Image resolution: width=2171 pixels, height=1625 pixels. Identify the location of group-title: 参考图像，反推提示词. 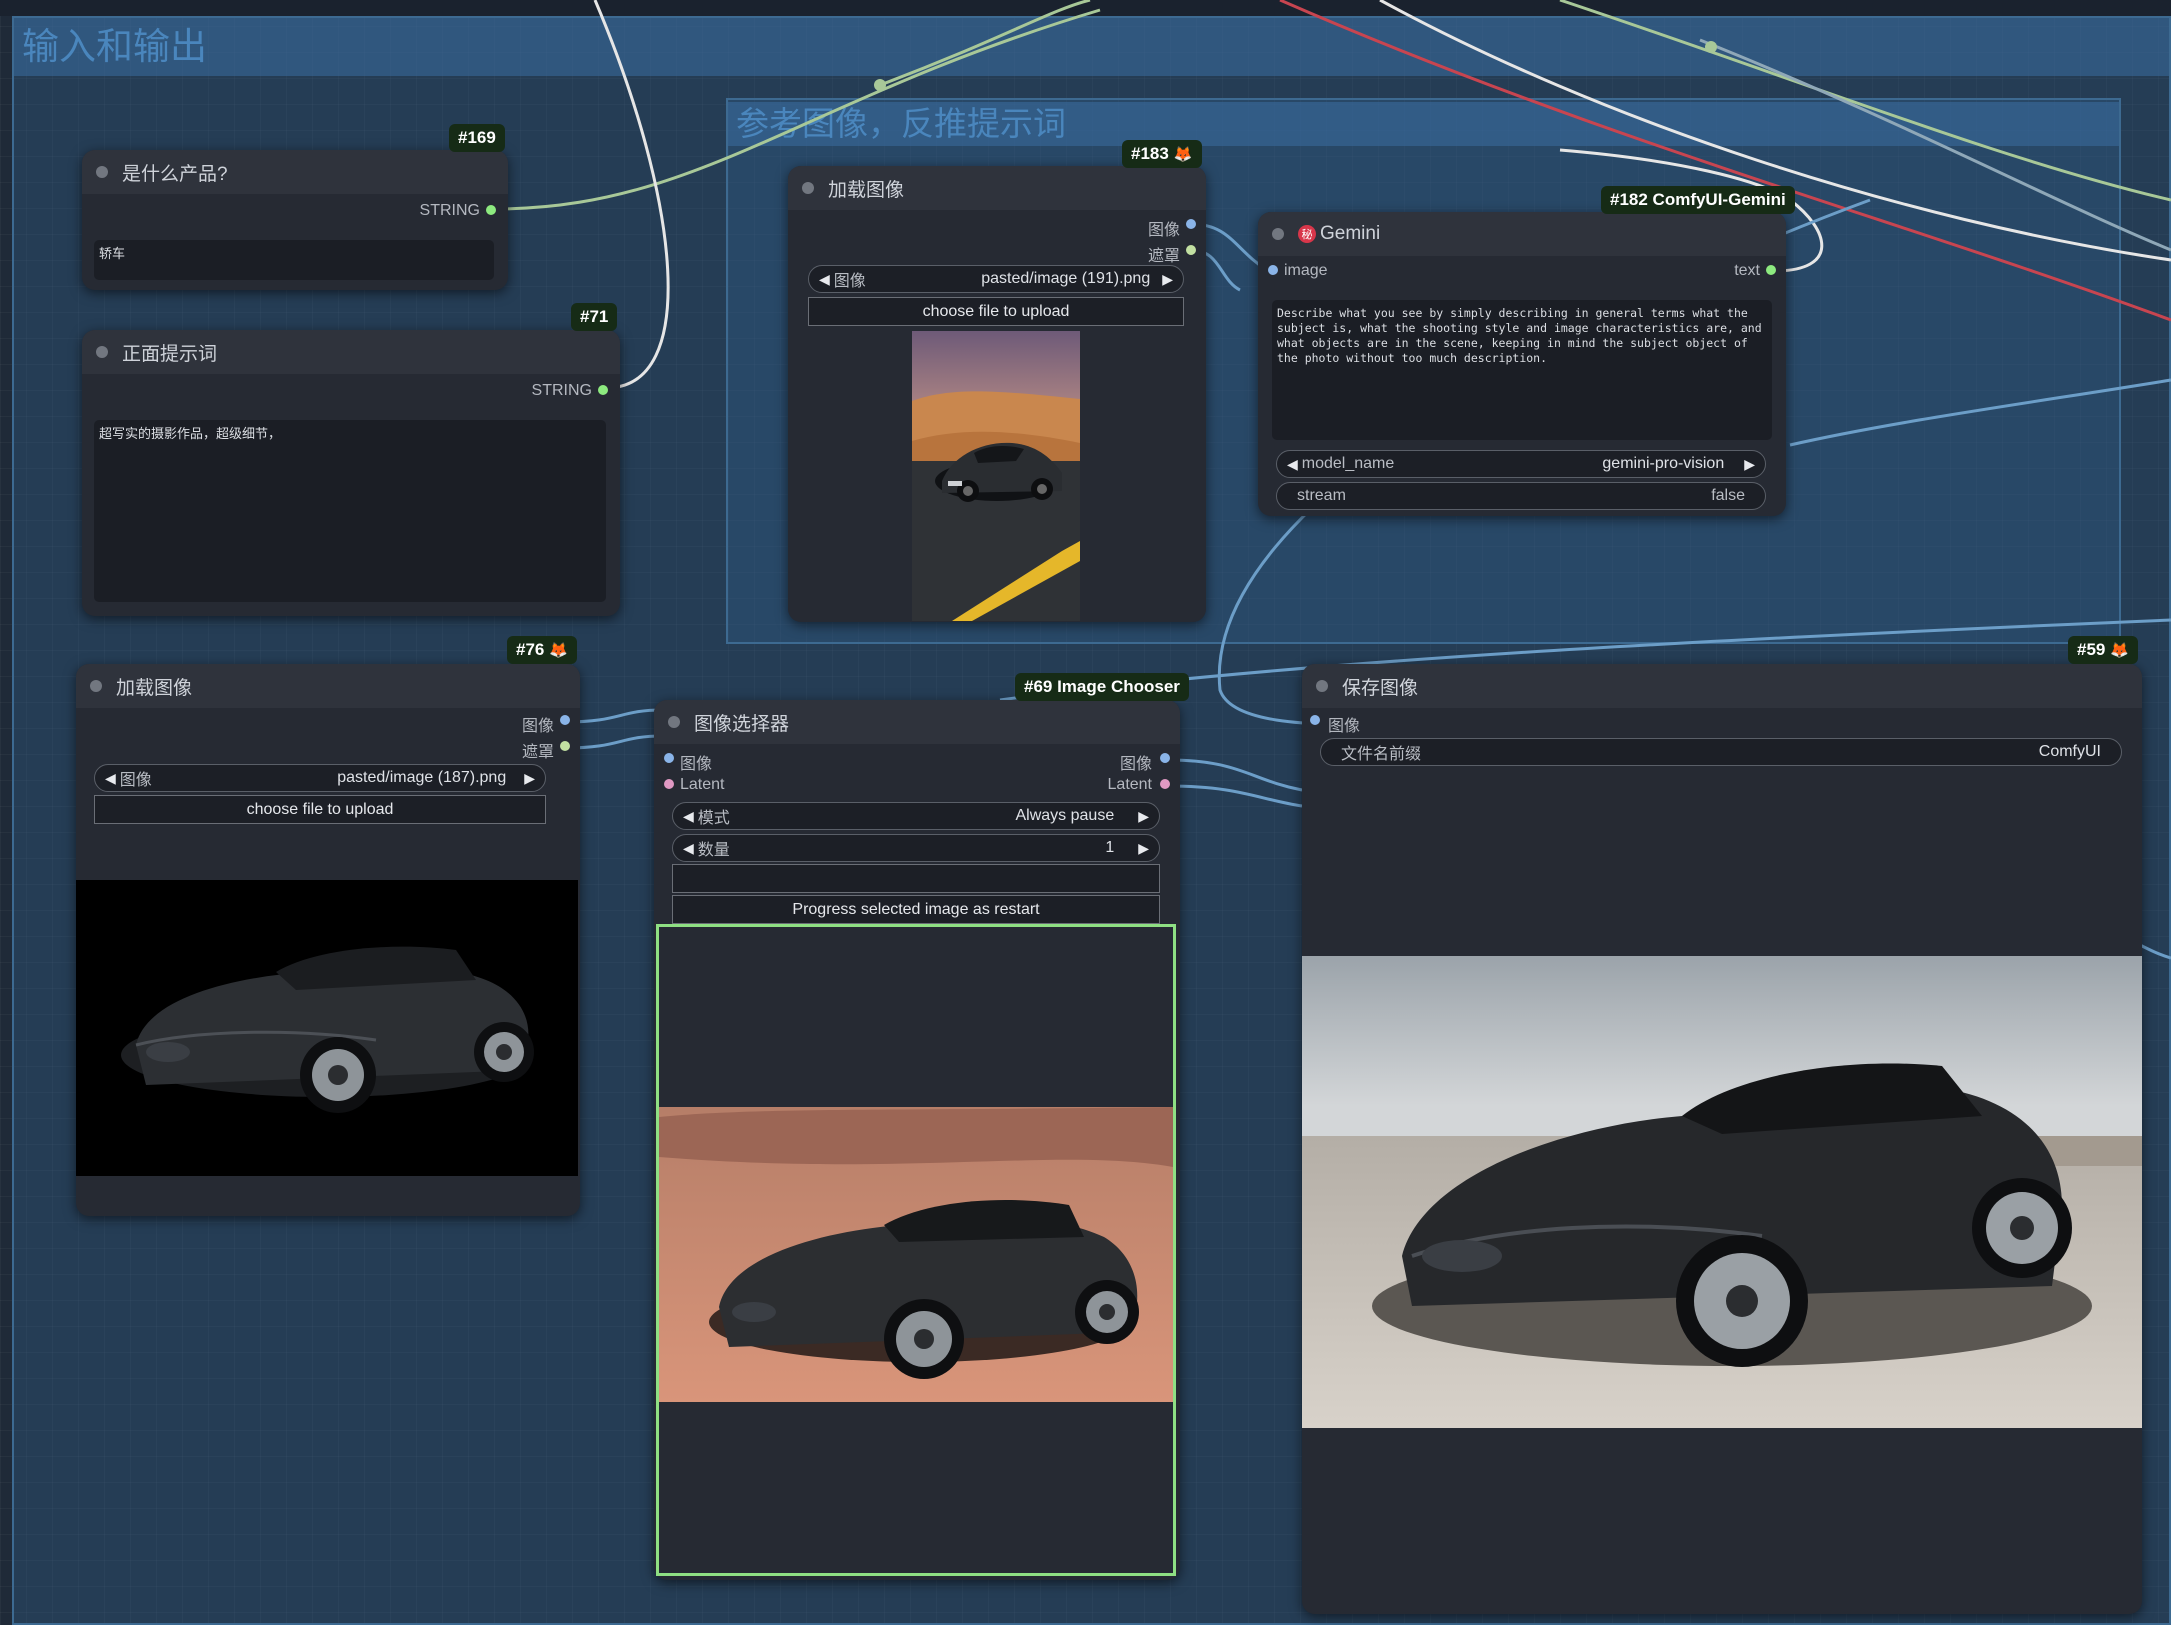
(1423, 124).